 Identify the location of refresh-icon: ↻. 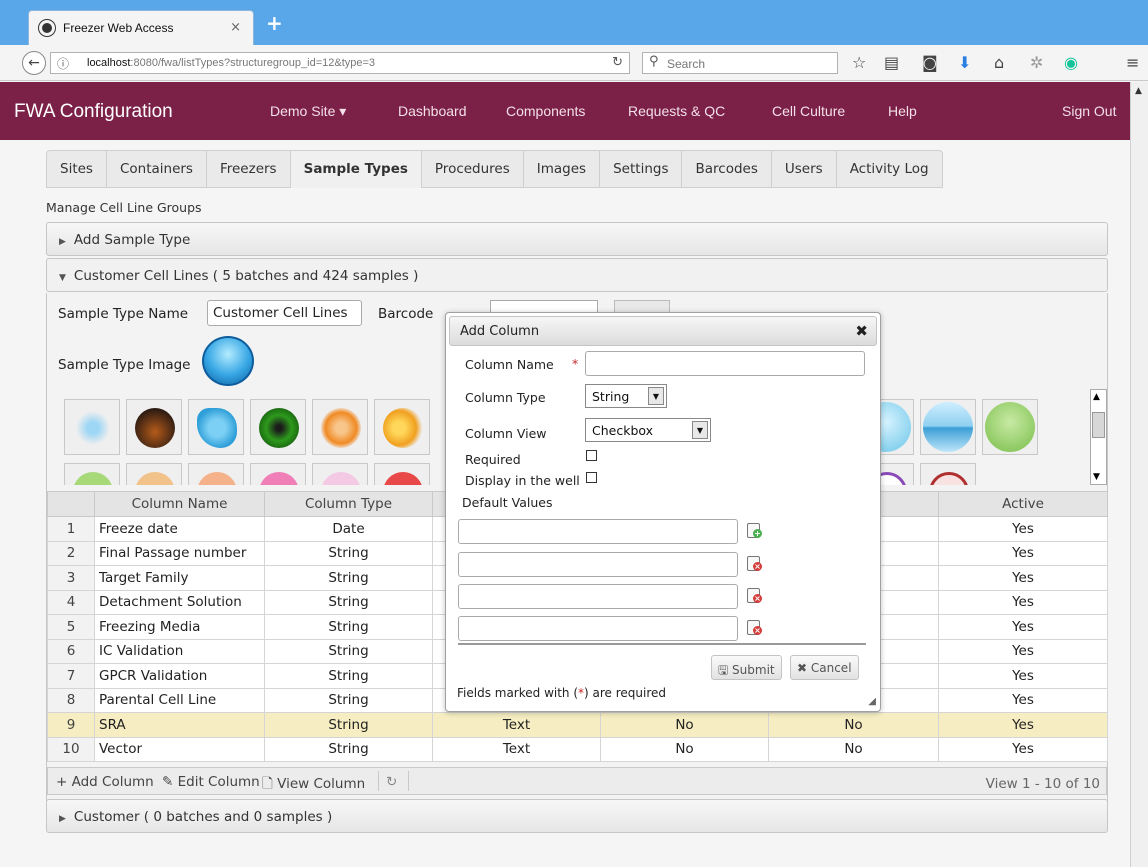
(391, 782).